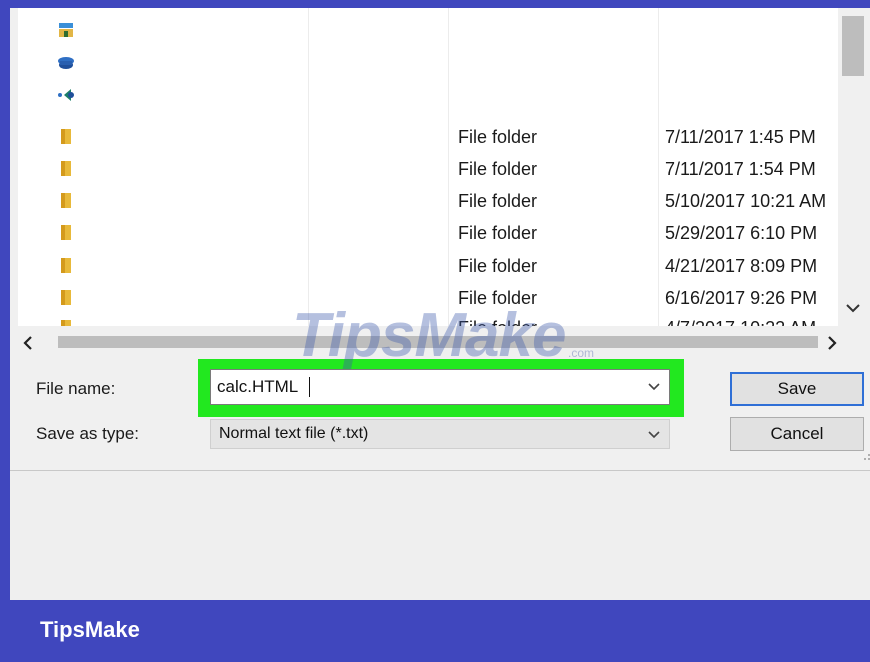  What do you see at coordinates (740, 169) in the screenshot?
I see `file-date: 7/11/2017 1:54 PM` at bounding box center [740, 169].